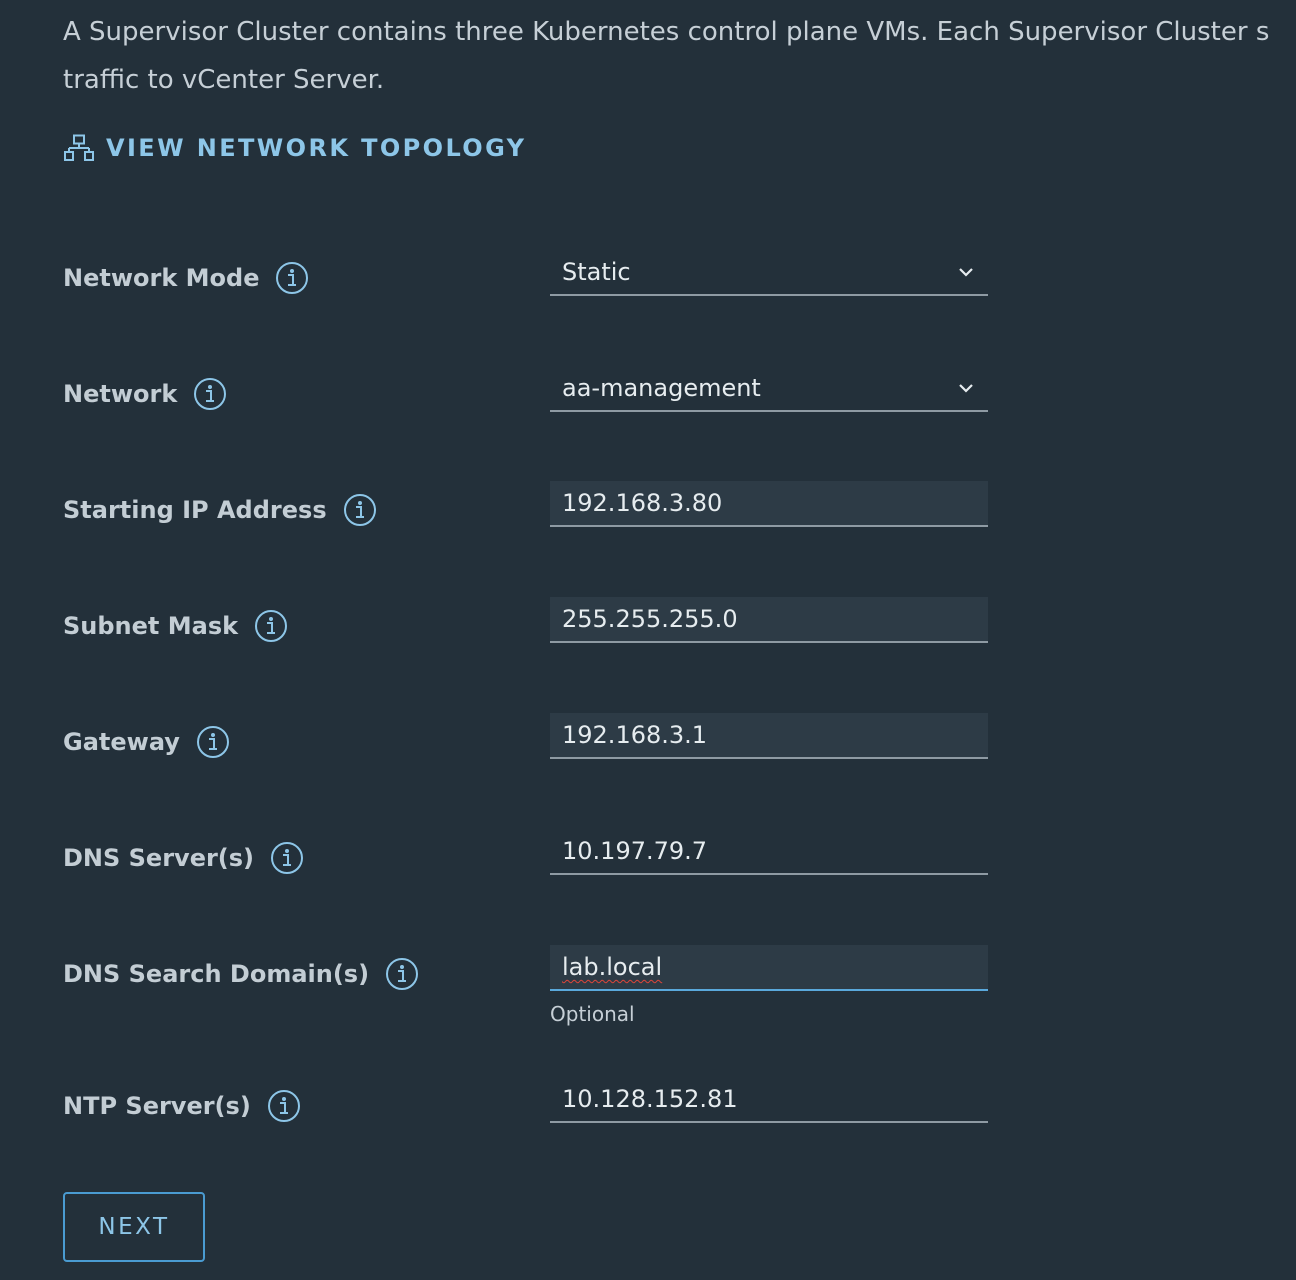  I want to click on dns-search-domains-input: lab.local, so click(769, 968).